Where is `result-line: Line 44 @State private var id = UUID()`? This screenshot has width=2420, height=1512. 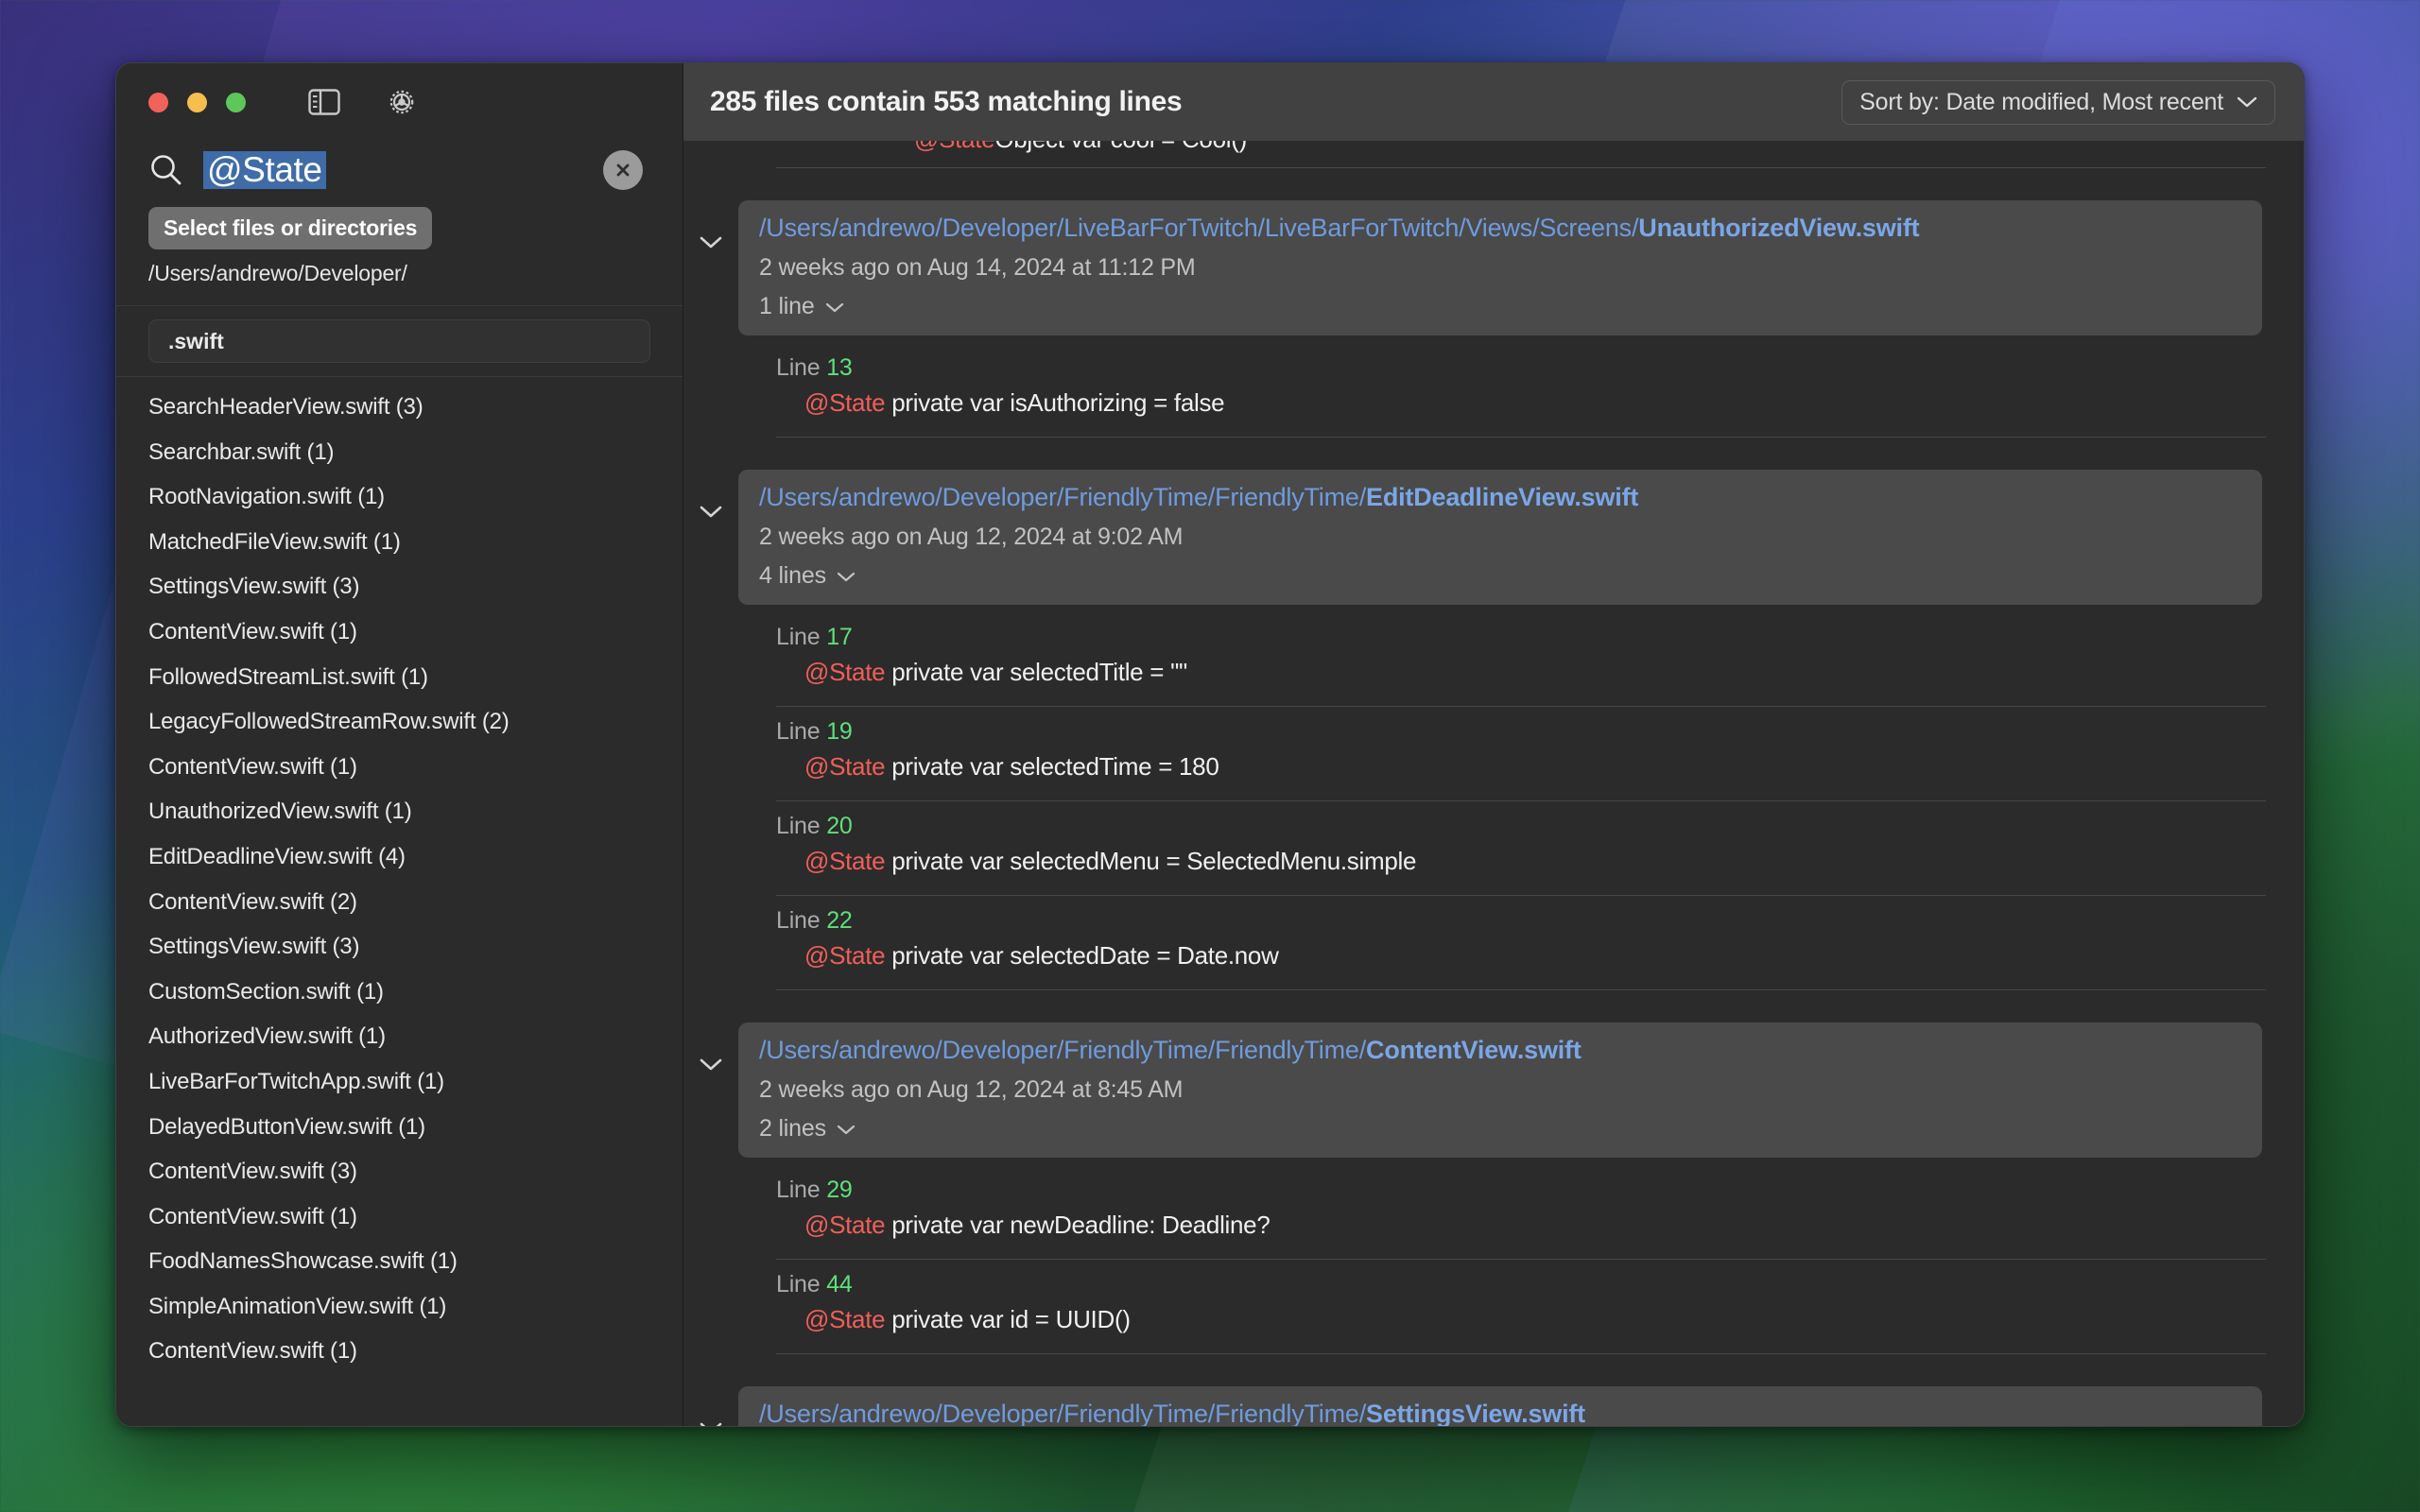 result-line: Line 44 @State private var id = UUID() is located at coordinates (1494, 1302).